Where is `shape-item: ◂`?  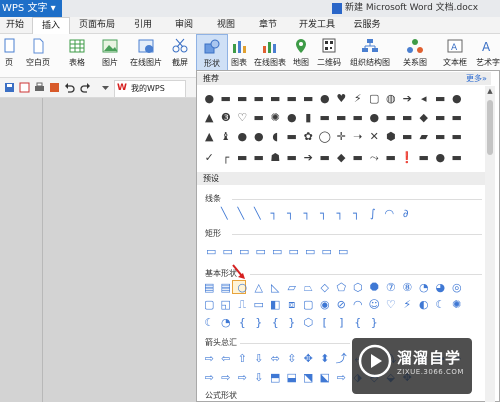 shape-item: ◂ is located at coordinates (424, 99).